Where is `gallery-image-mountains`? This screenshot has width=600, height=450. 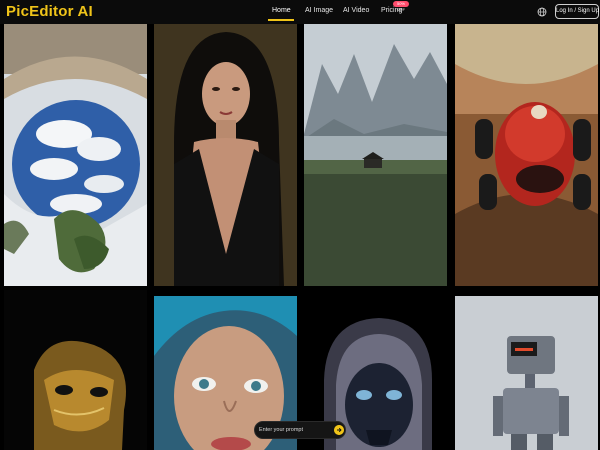 gallery-image-mountains is located at coordinates (375, 155).